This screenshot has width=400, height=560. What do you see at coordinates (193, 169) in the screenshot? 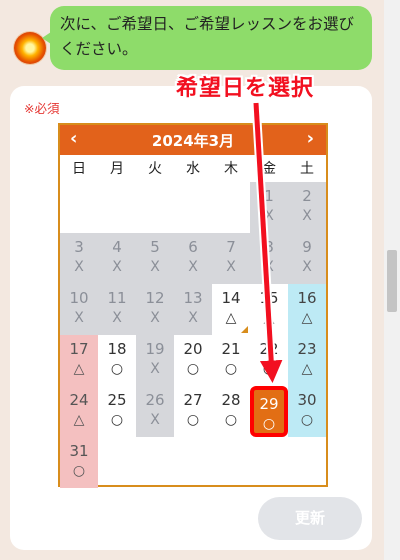
I see `weekday-label: 水` at bounding box center [193, 169].